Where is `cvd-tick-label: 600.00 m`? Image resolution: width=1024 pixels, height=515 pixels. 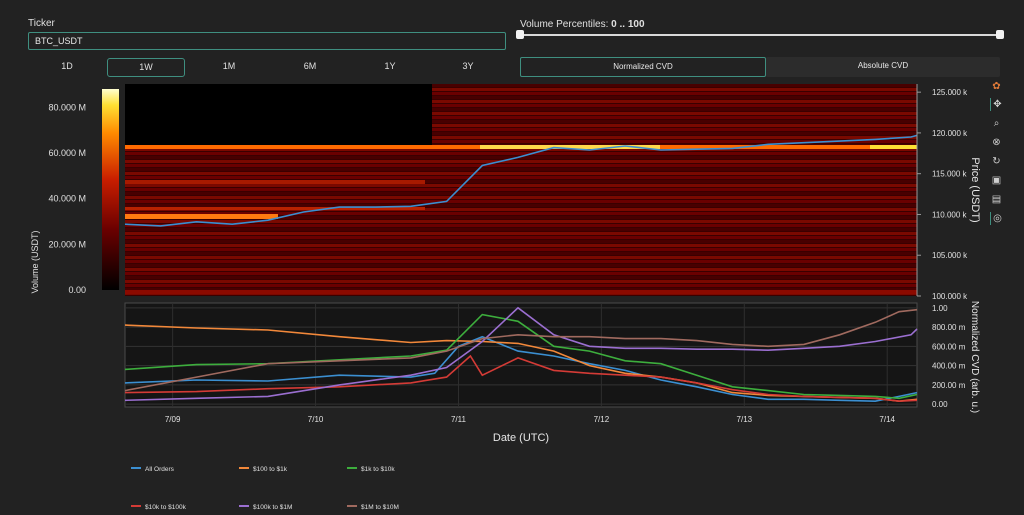
cvd-tick-label: 600.00 m is located at coordinates (949, 346).